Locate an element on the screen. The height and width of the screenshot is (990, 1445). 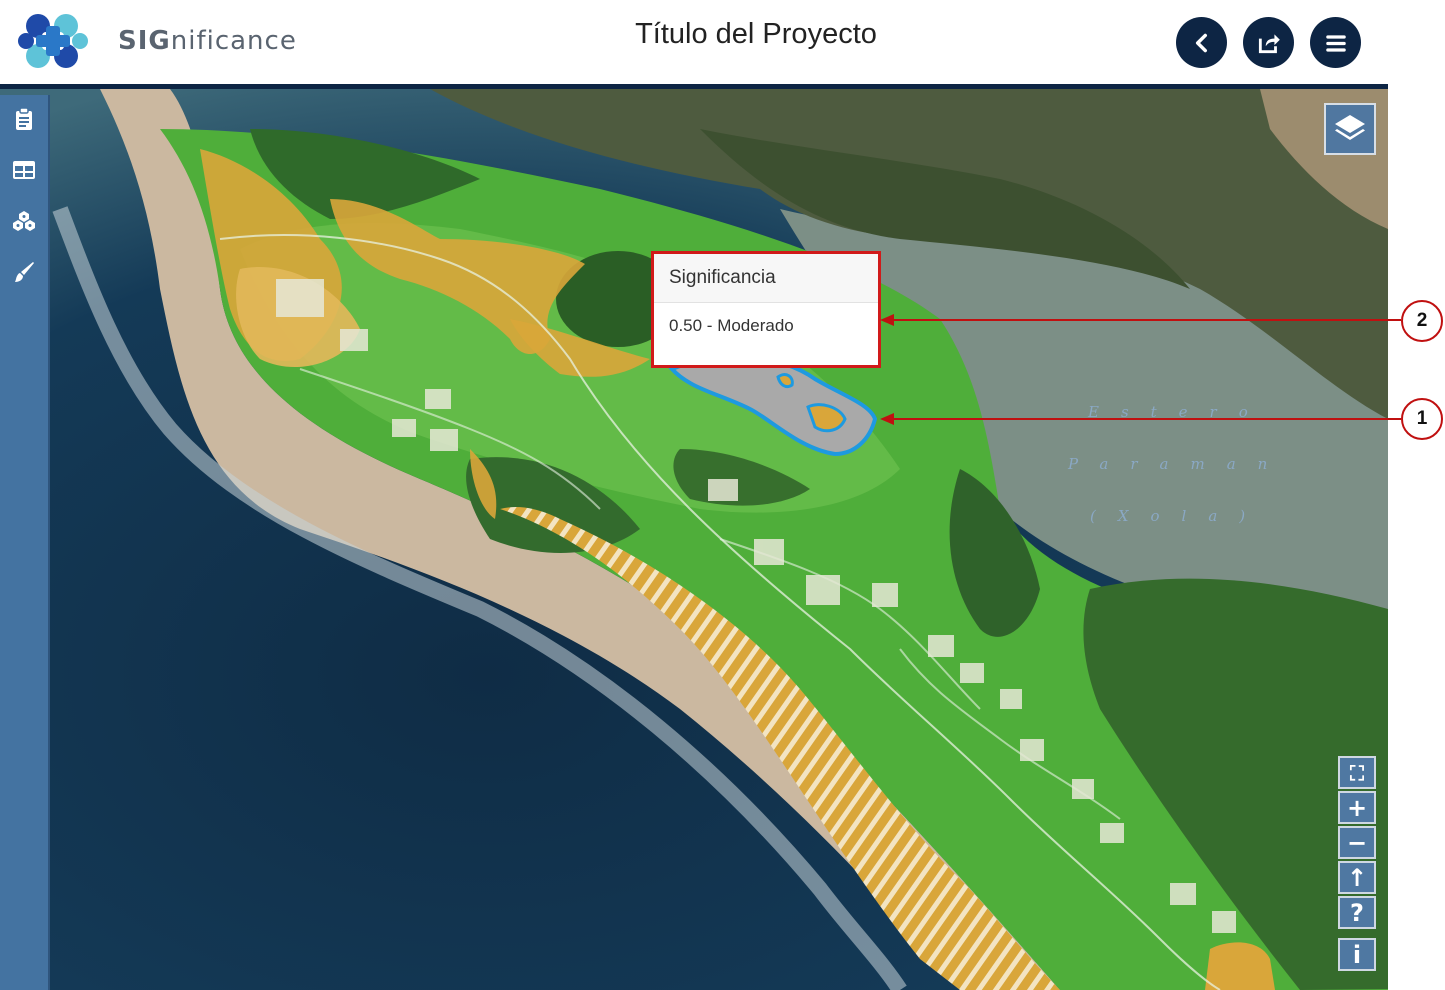
popup-header: Significancia is located at coordinates (766, 278).